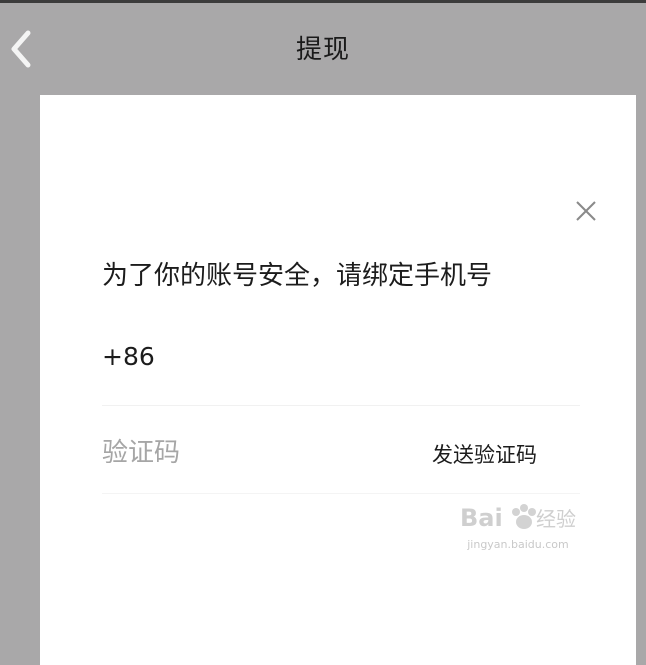  What do you see at coordinates (252, 453) in the screenshot?
I see `verification-code-input` at bounding box center [252, 453].